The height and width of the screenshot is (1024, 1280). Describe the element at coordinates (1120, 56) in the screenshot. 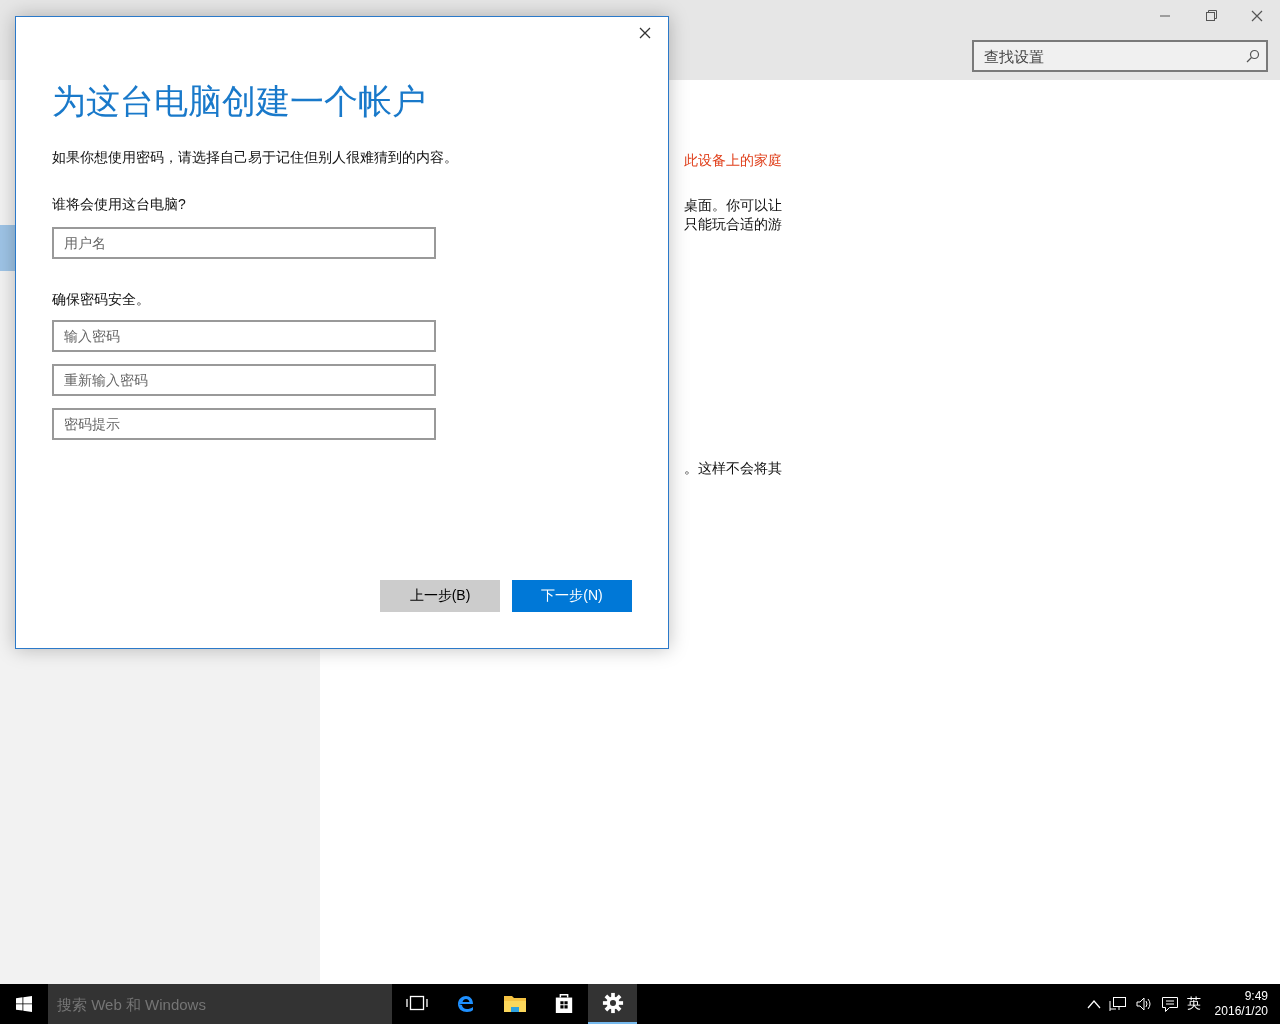

I see `search-field: 查找设置` at that location.